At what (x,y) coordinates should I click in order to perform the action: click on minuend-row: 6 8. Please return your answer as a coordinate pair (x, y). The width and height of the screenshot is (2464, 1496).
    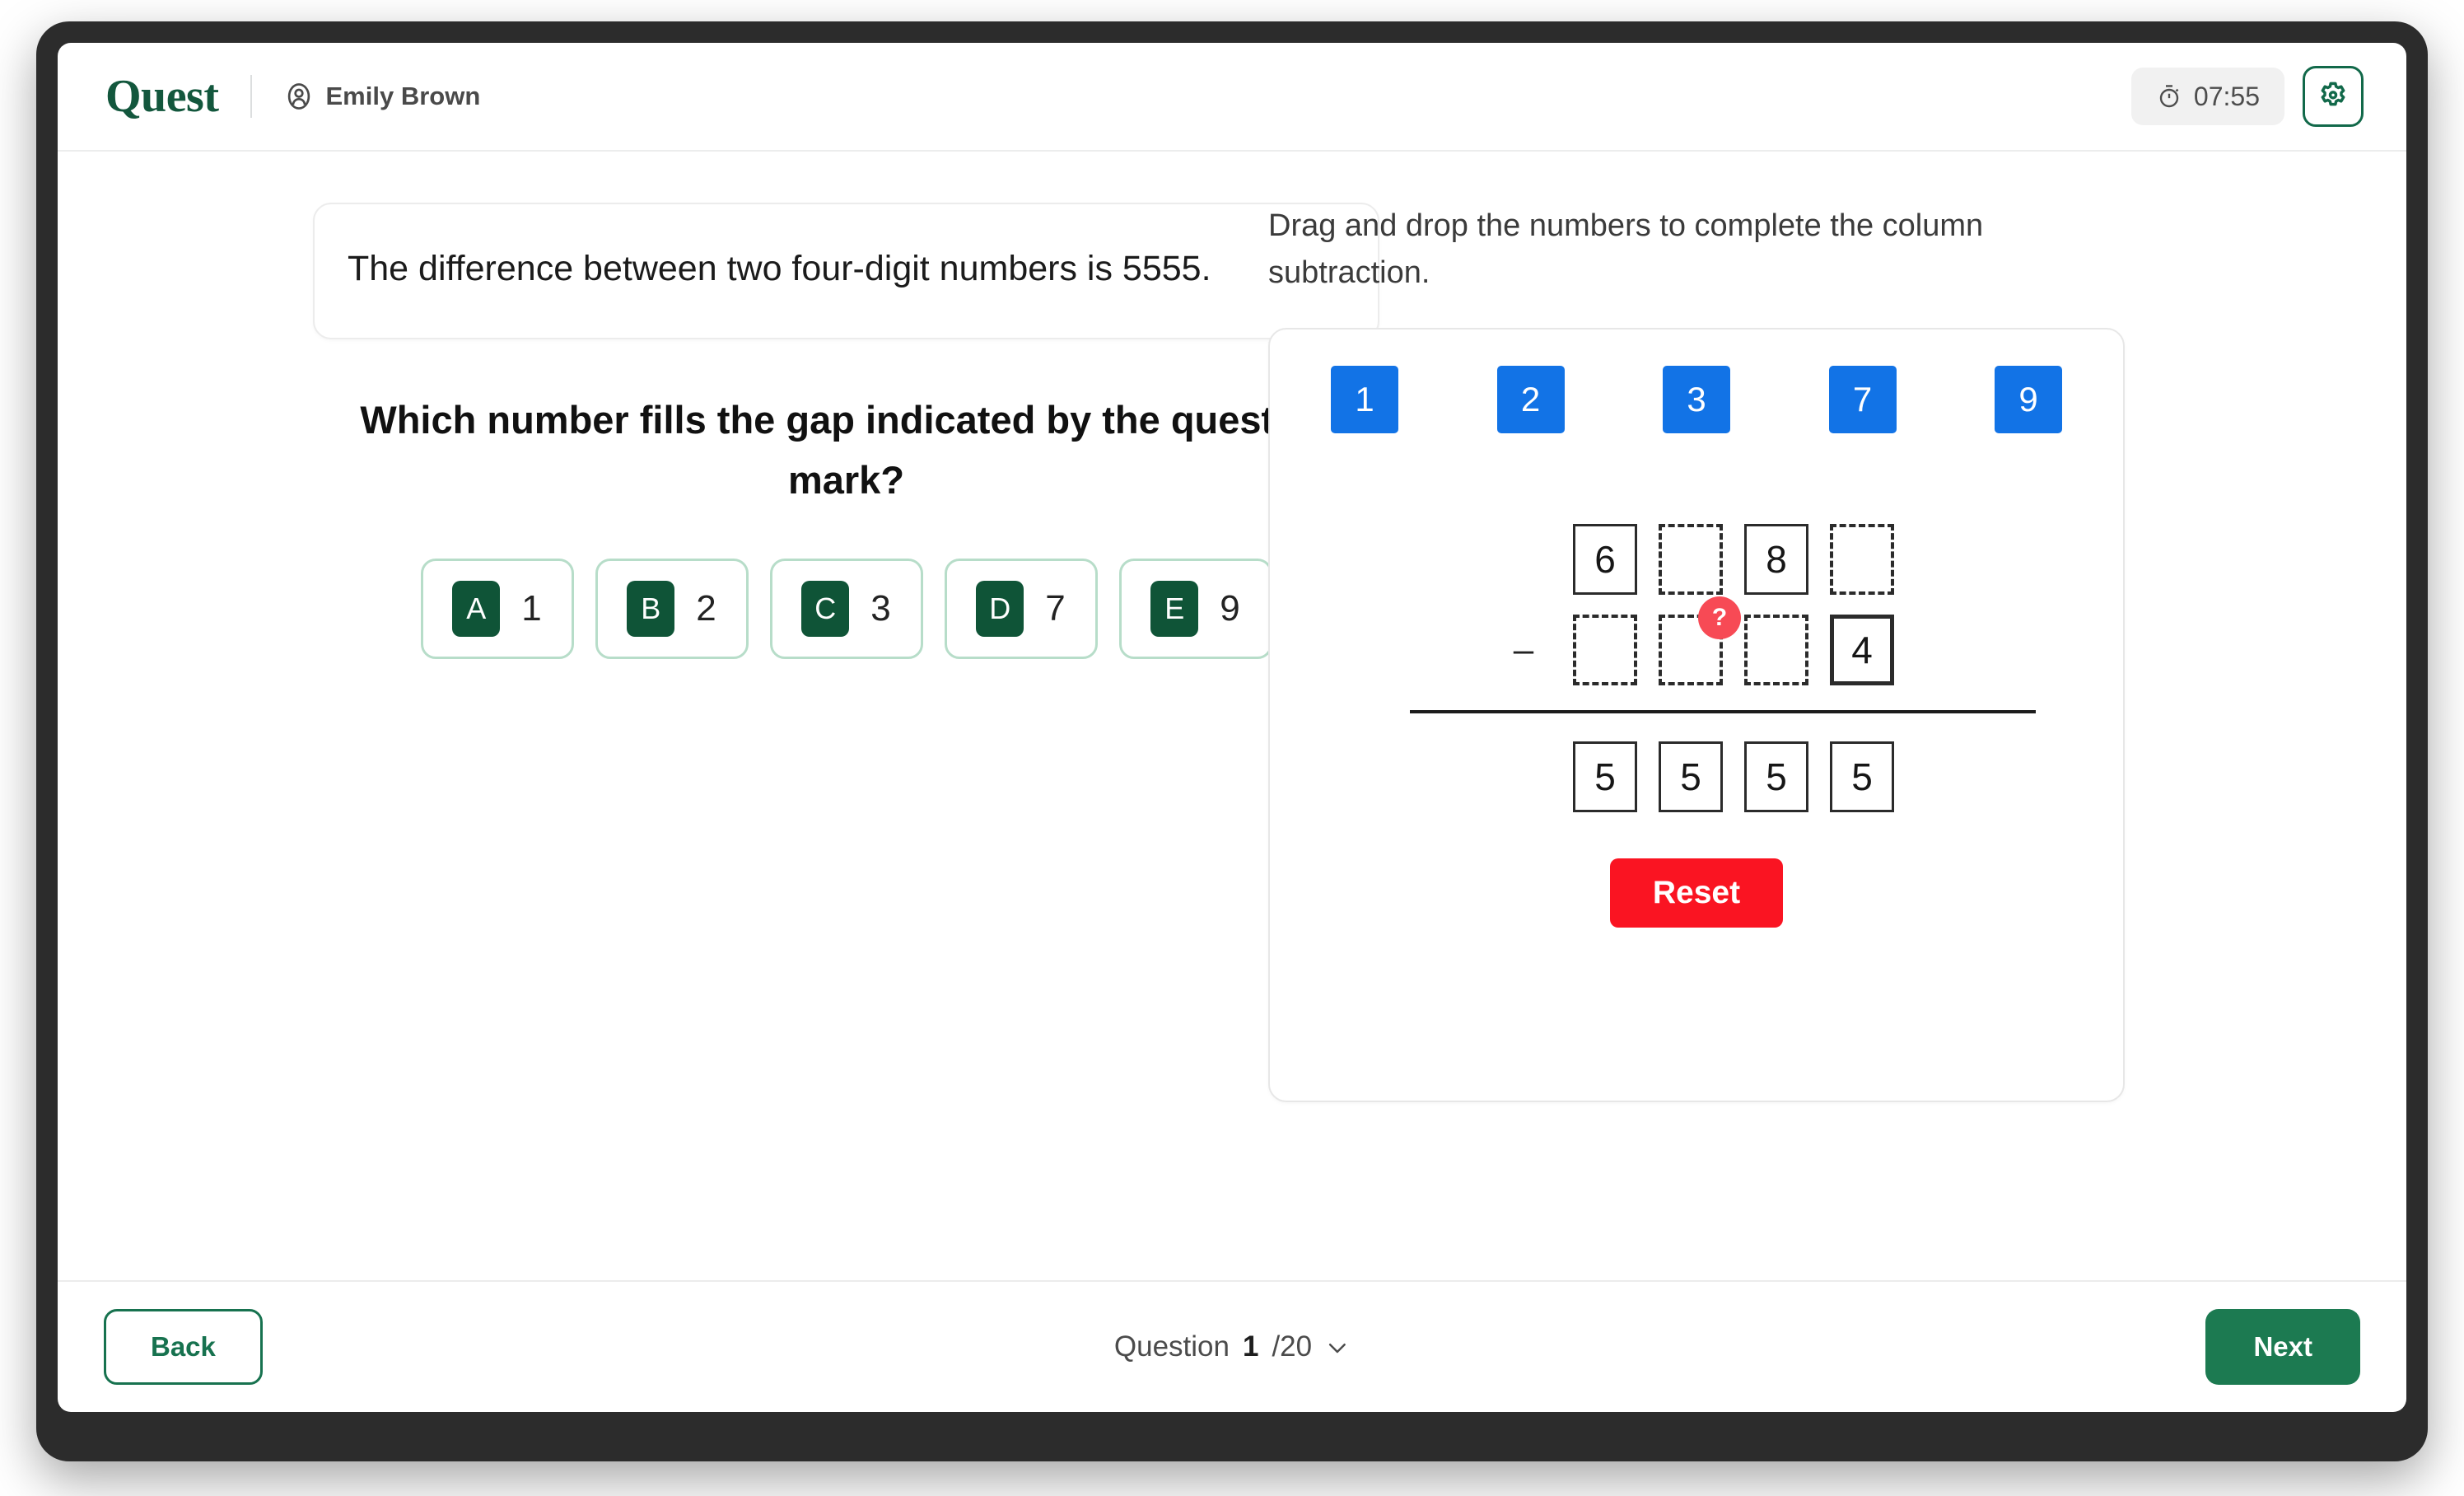
    Looking at the image, I should click on (1696, 559).